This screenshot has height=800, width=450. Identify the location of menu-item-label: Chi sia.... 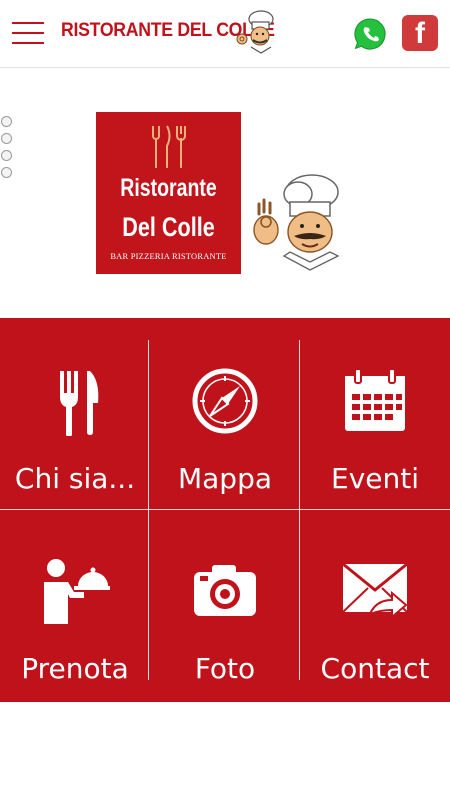
(75, 478).